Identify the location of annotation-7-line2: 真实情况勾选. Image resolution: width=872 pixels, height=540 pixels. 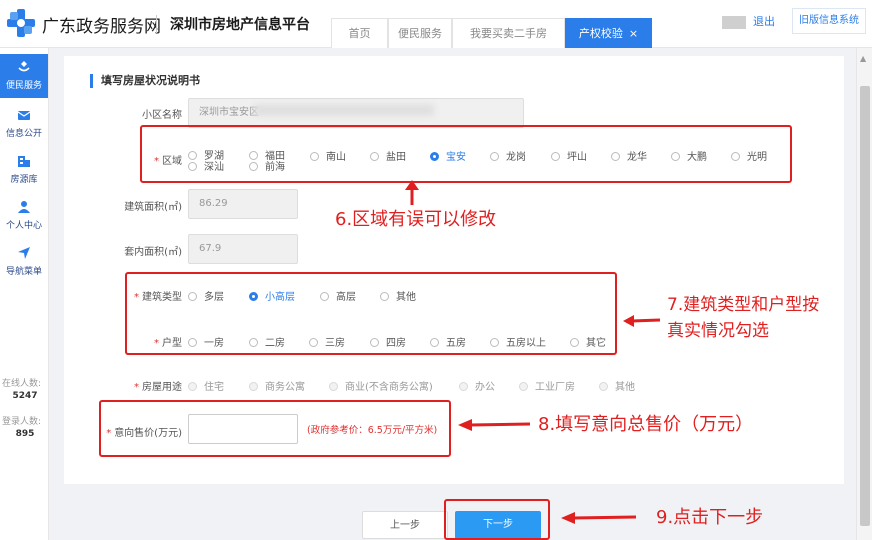
(718, 331).